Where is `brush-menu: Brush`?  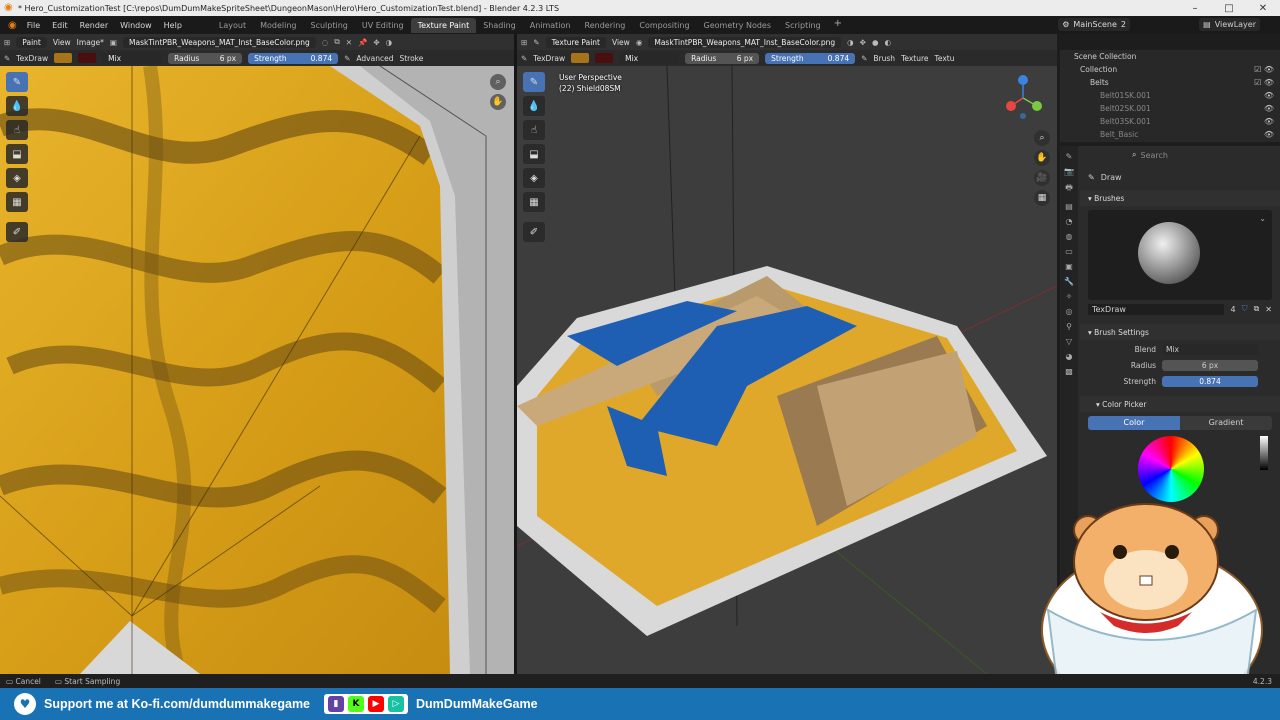 brush-menu: Brush is located at coordinates (884, 58).